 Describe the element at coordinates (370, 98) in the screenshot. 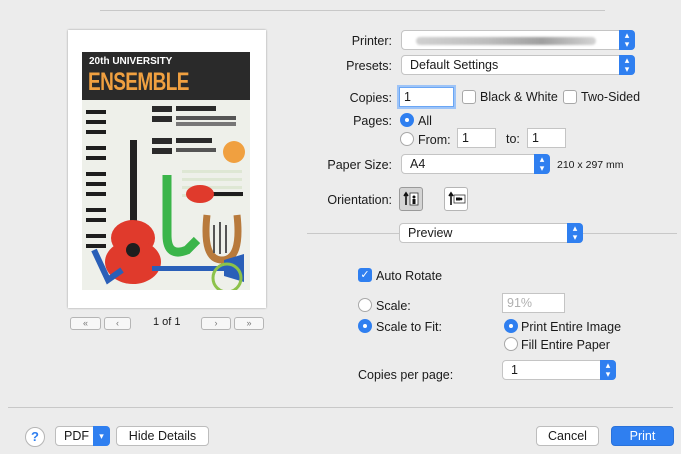

I see `copies-label: Copies:` at that location.